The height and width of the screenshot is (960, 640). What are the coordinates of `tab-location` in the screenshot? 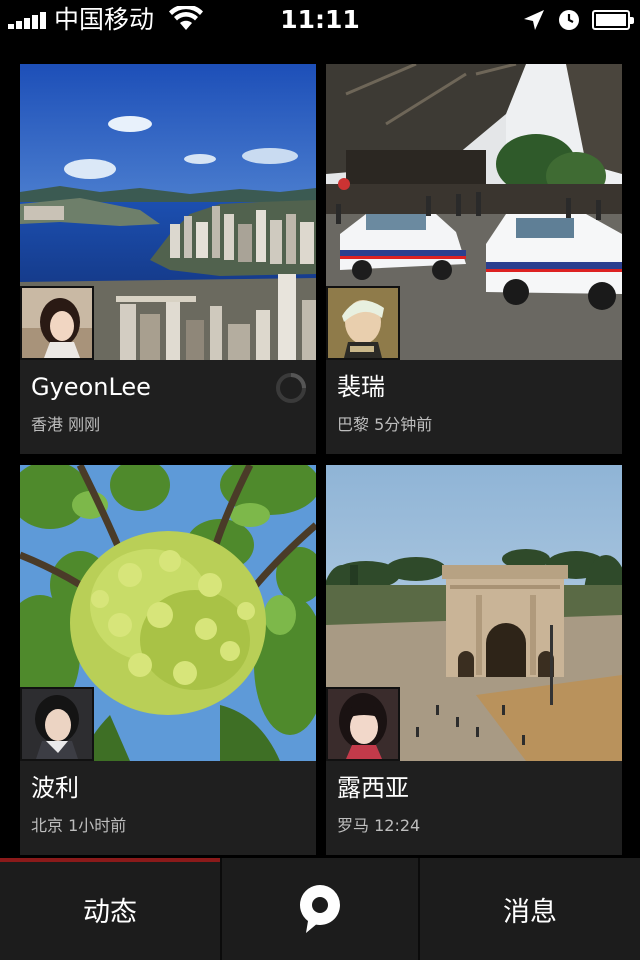 It's located at (320, 909).